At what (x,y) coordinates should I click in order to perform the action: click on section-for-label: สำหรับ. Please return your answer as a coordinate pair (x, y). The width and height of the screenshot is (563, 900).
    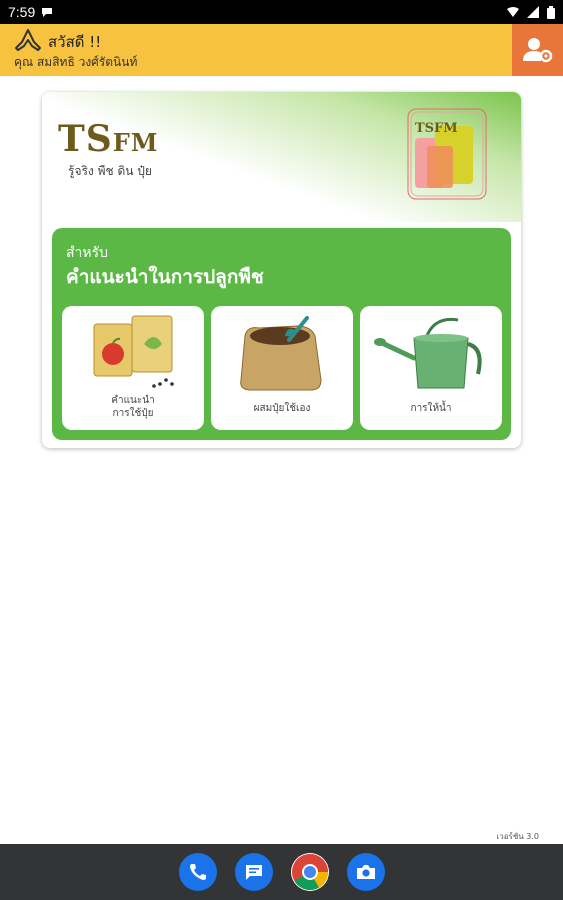
    Looking at the image, I should click on (87, 253).